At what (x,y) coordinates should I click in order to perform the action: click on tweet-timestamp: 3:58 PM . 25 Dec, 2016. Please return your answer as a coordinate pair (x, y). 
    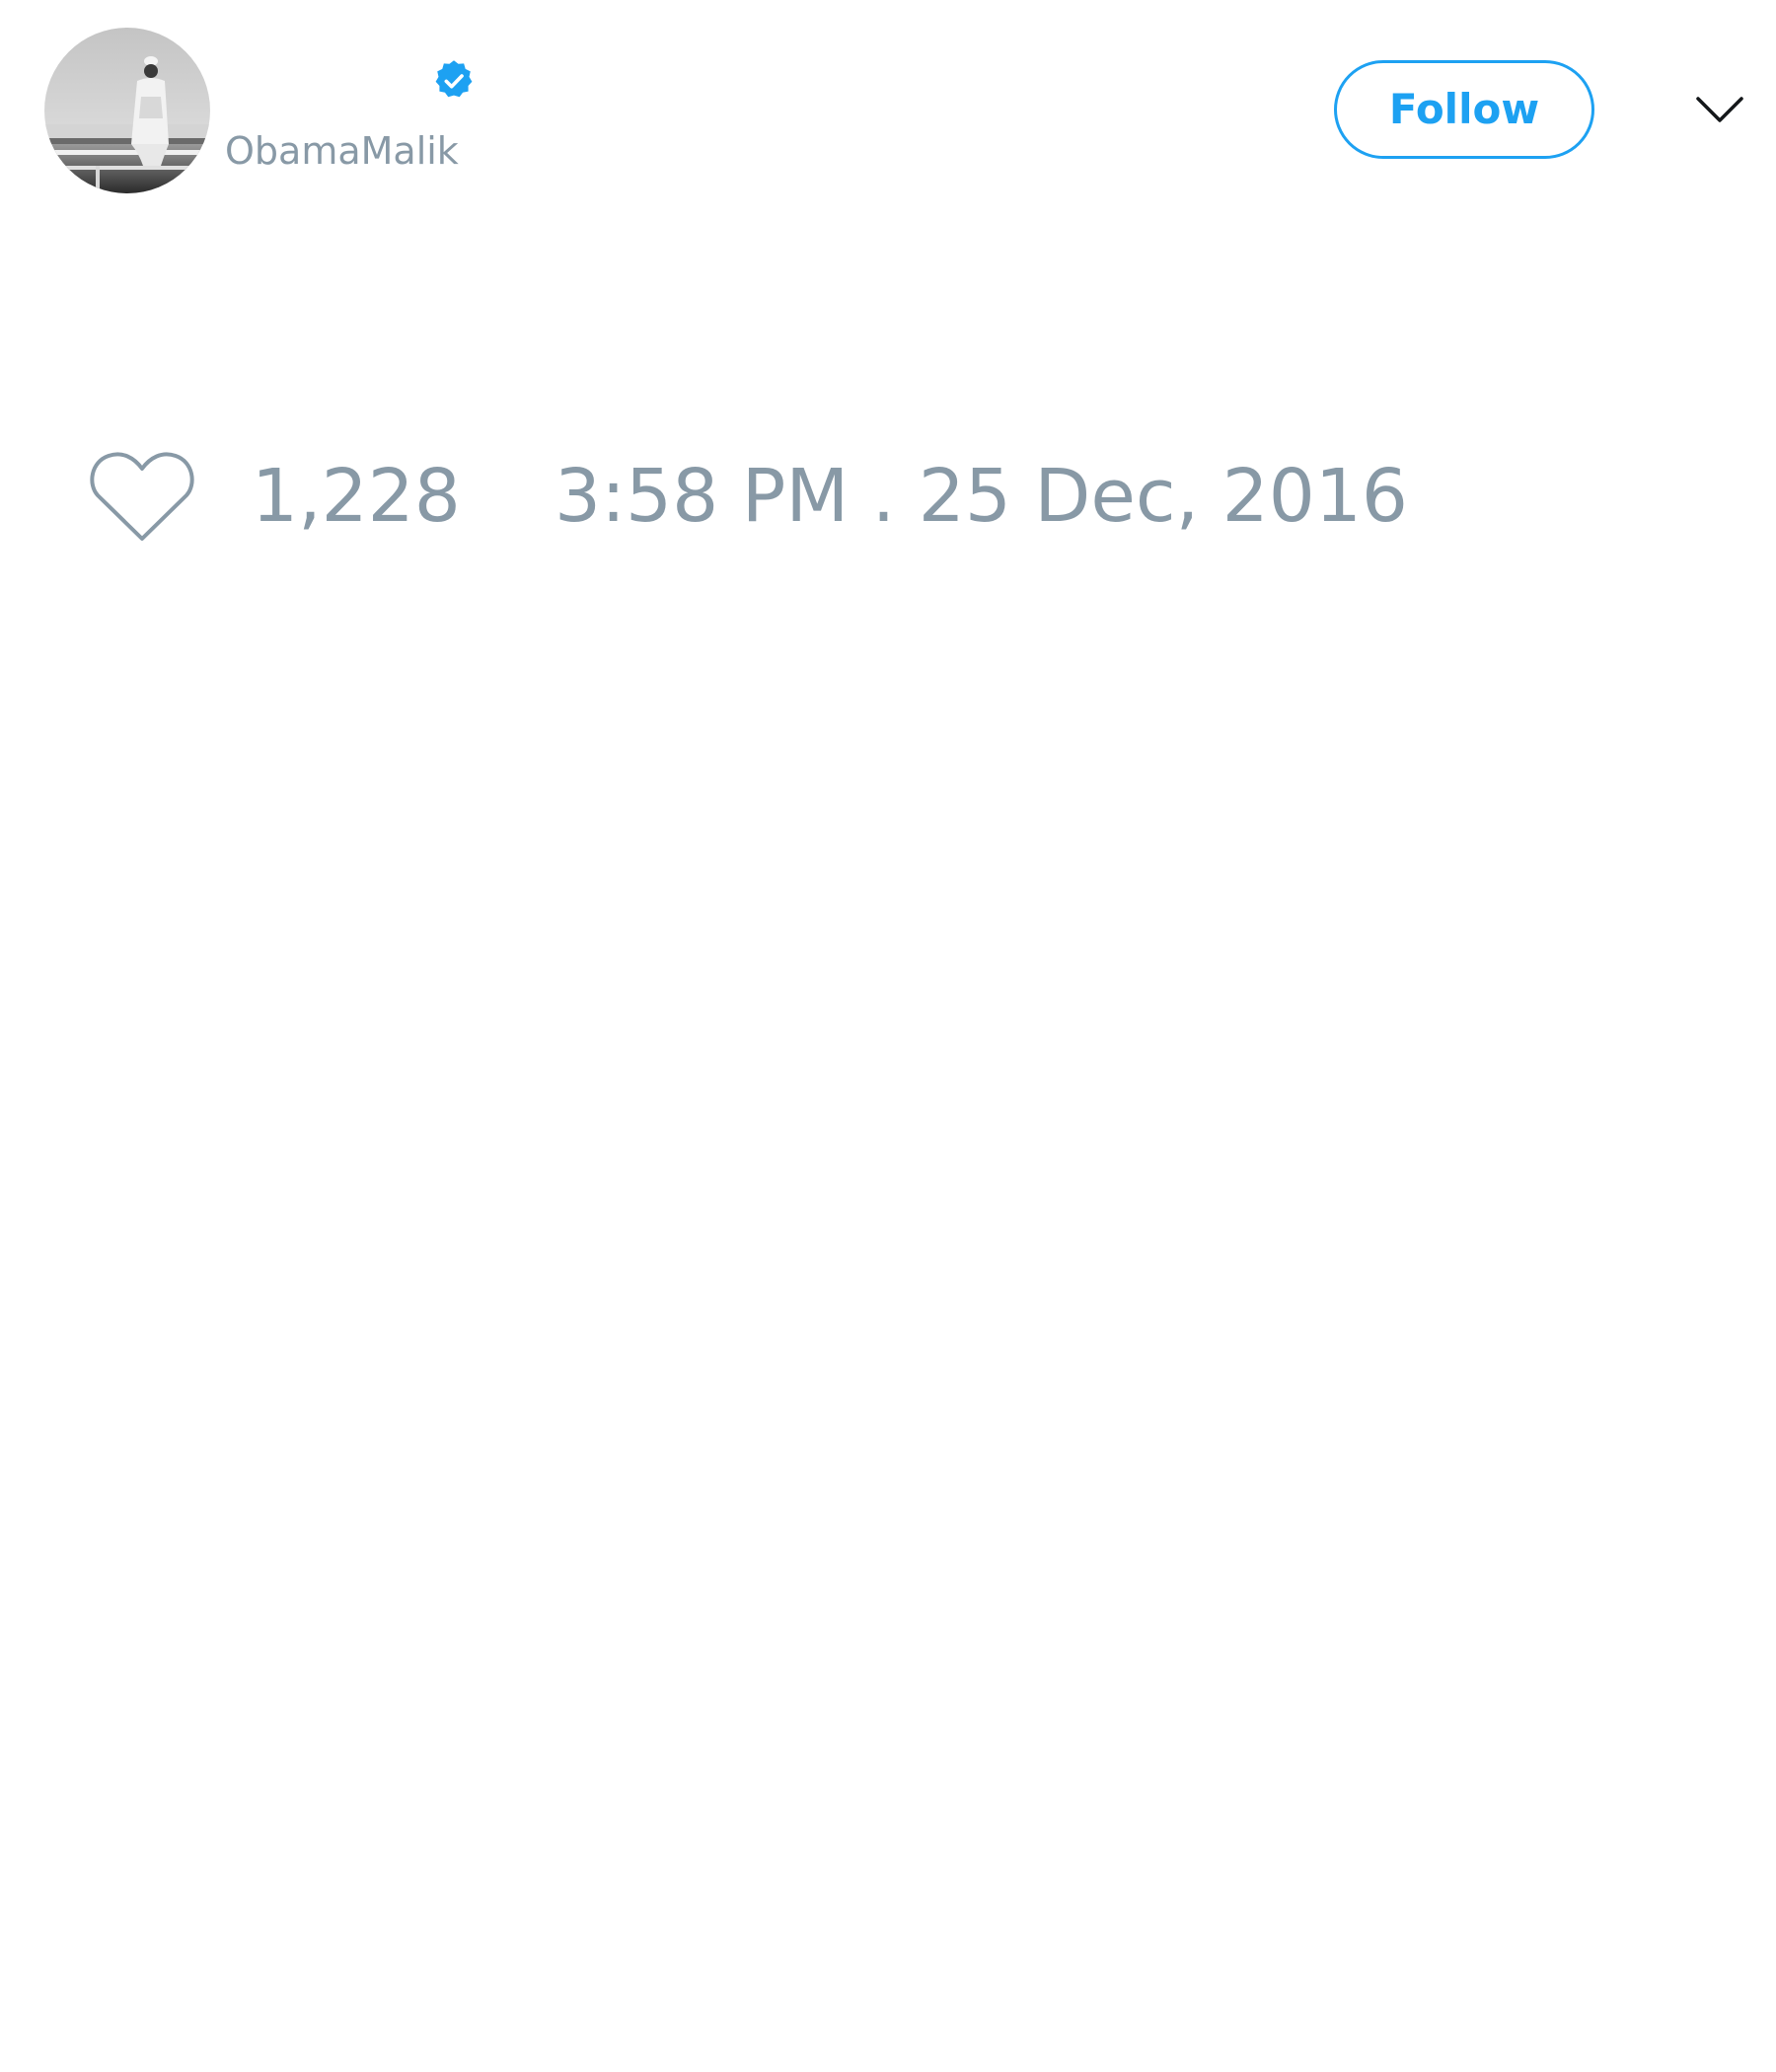
    Looking at the image, I should click on (981, 497).